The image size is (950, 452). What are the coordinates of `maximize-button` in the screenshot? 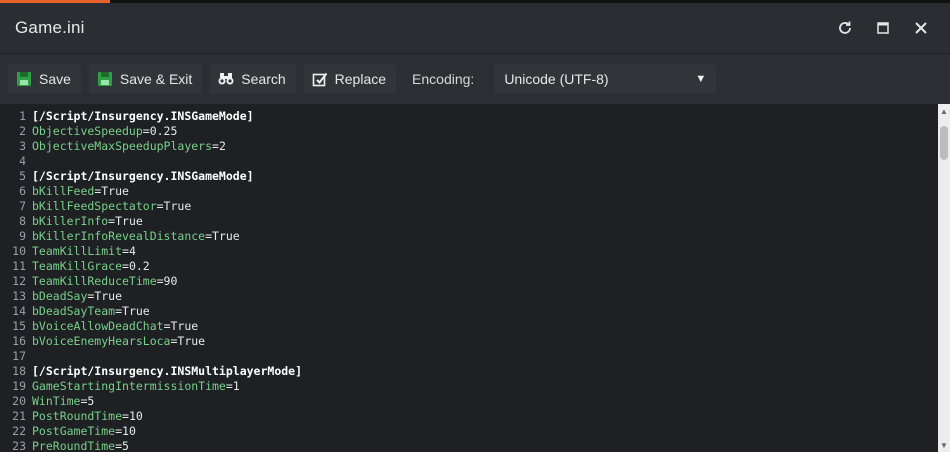 It's located at (883, 28).